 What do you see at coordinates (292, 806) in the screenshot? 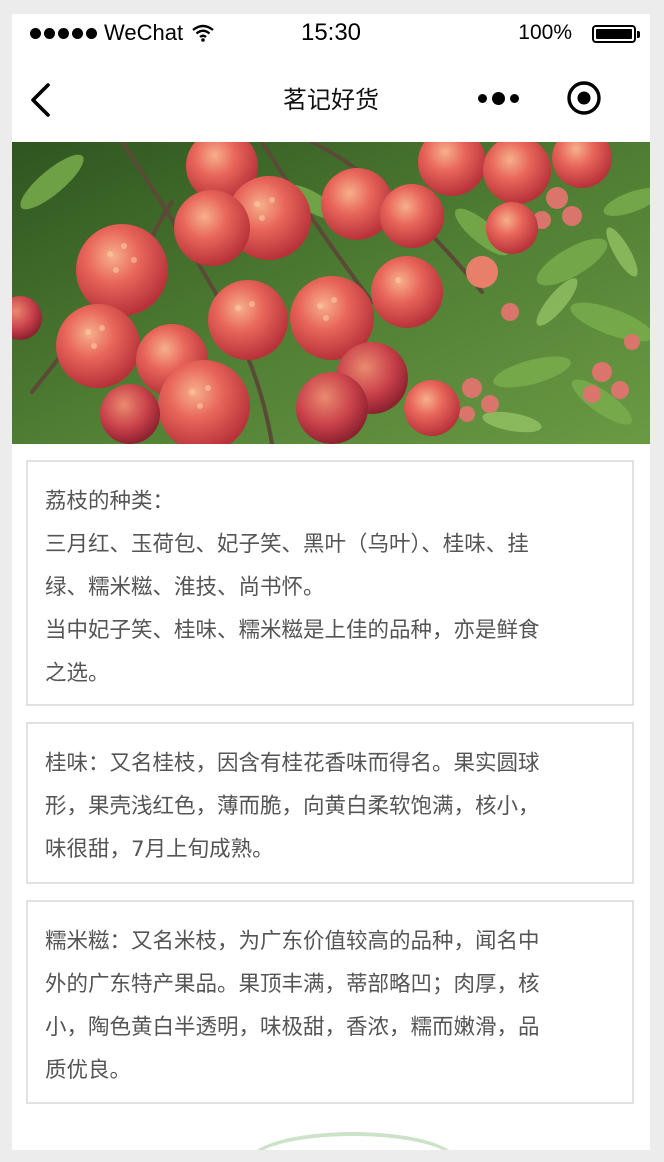
I see `card-text-line: 形，果壳浅红色，薄而脆，向黄白柔软饱满，核小，` at bounding box center [292, 806].